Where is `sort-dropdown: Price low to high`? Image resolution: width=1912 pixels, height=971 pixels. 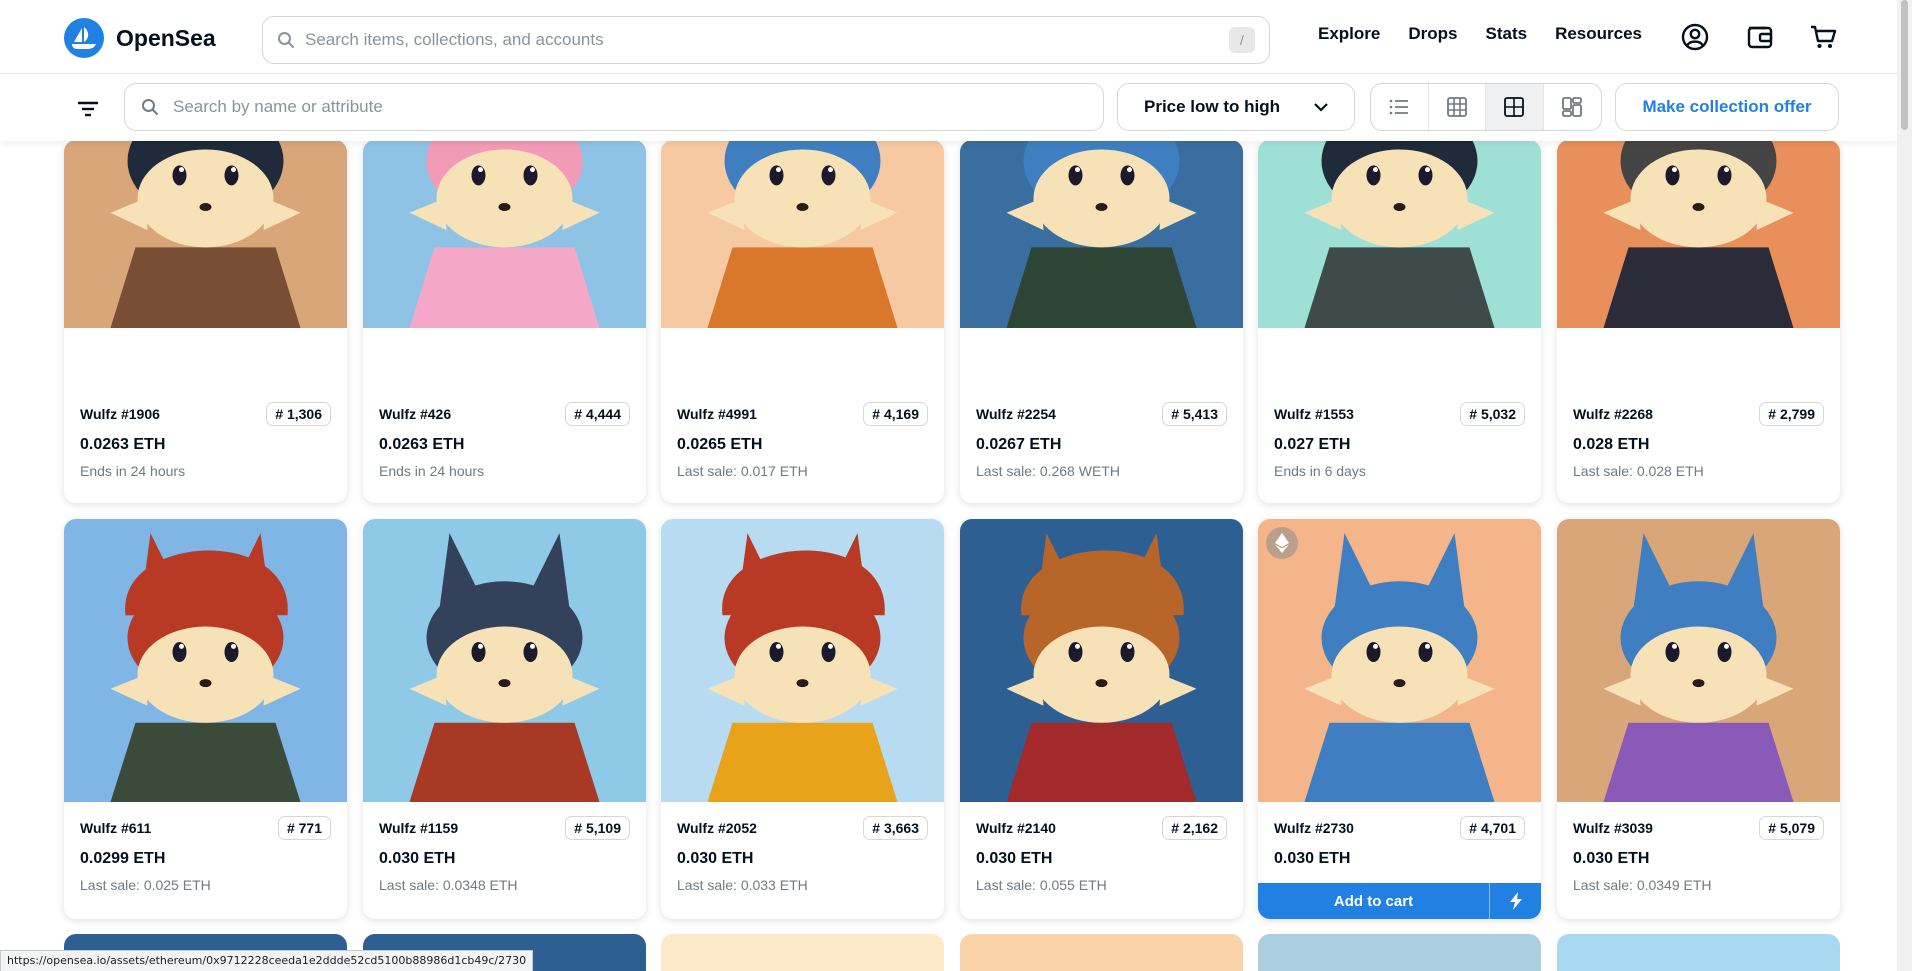
sort-dropdown: Price low to high is located at coordinates (1236, 107).